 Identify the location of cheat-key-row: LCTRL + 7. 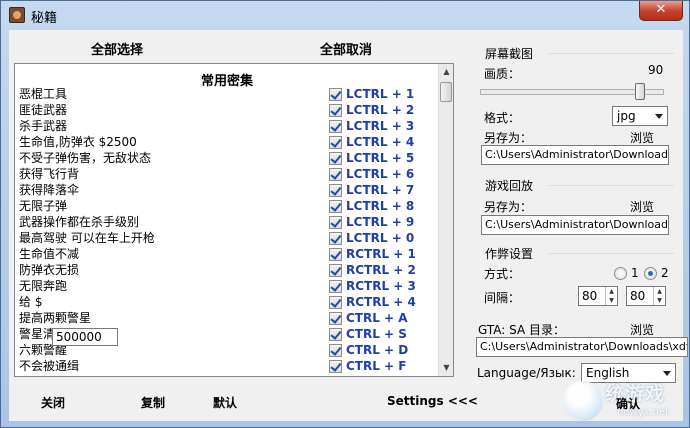
(384, 190).